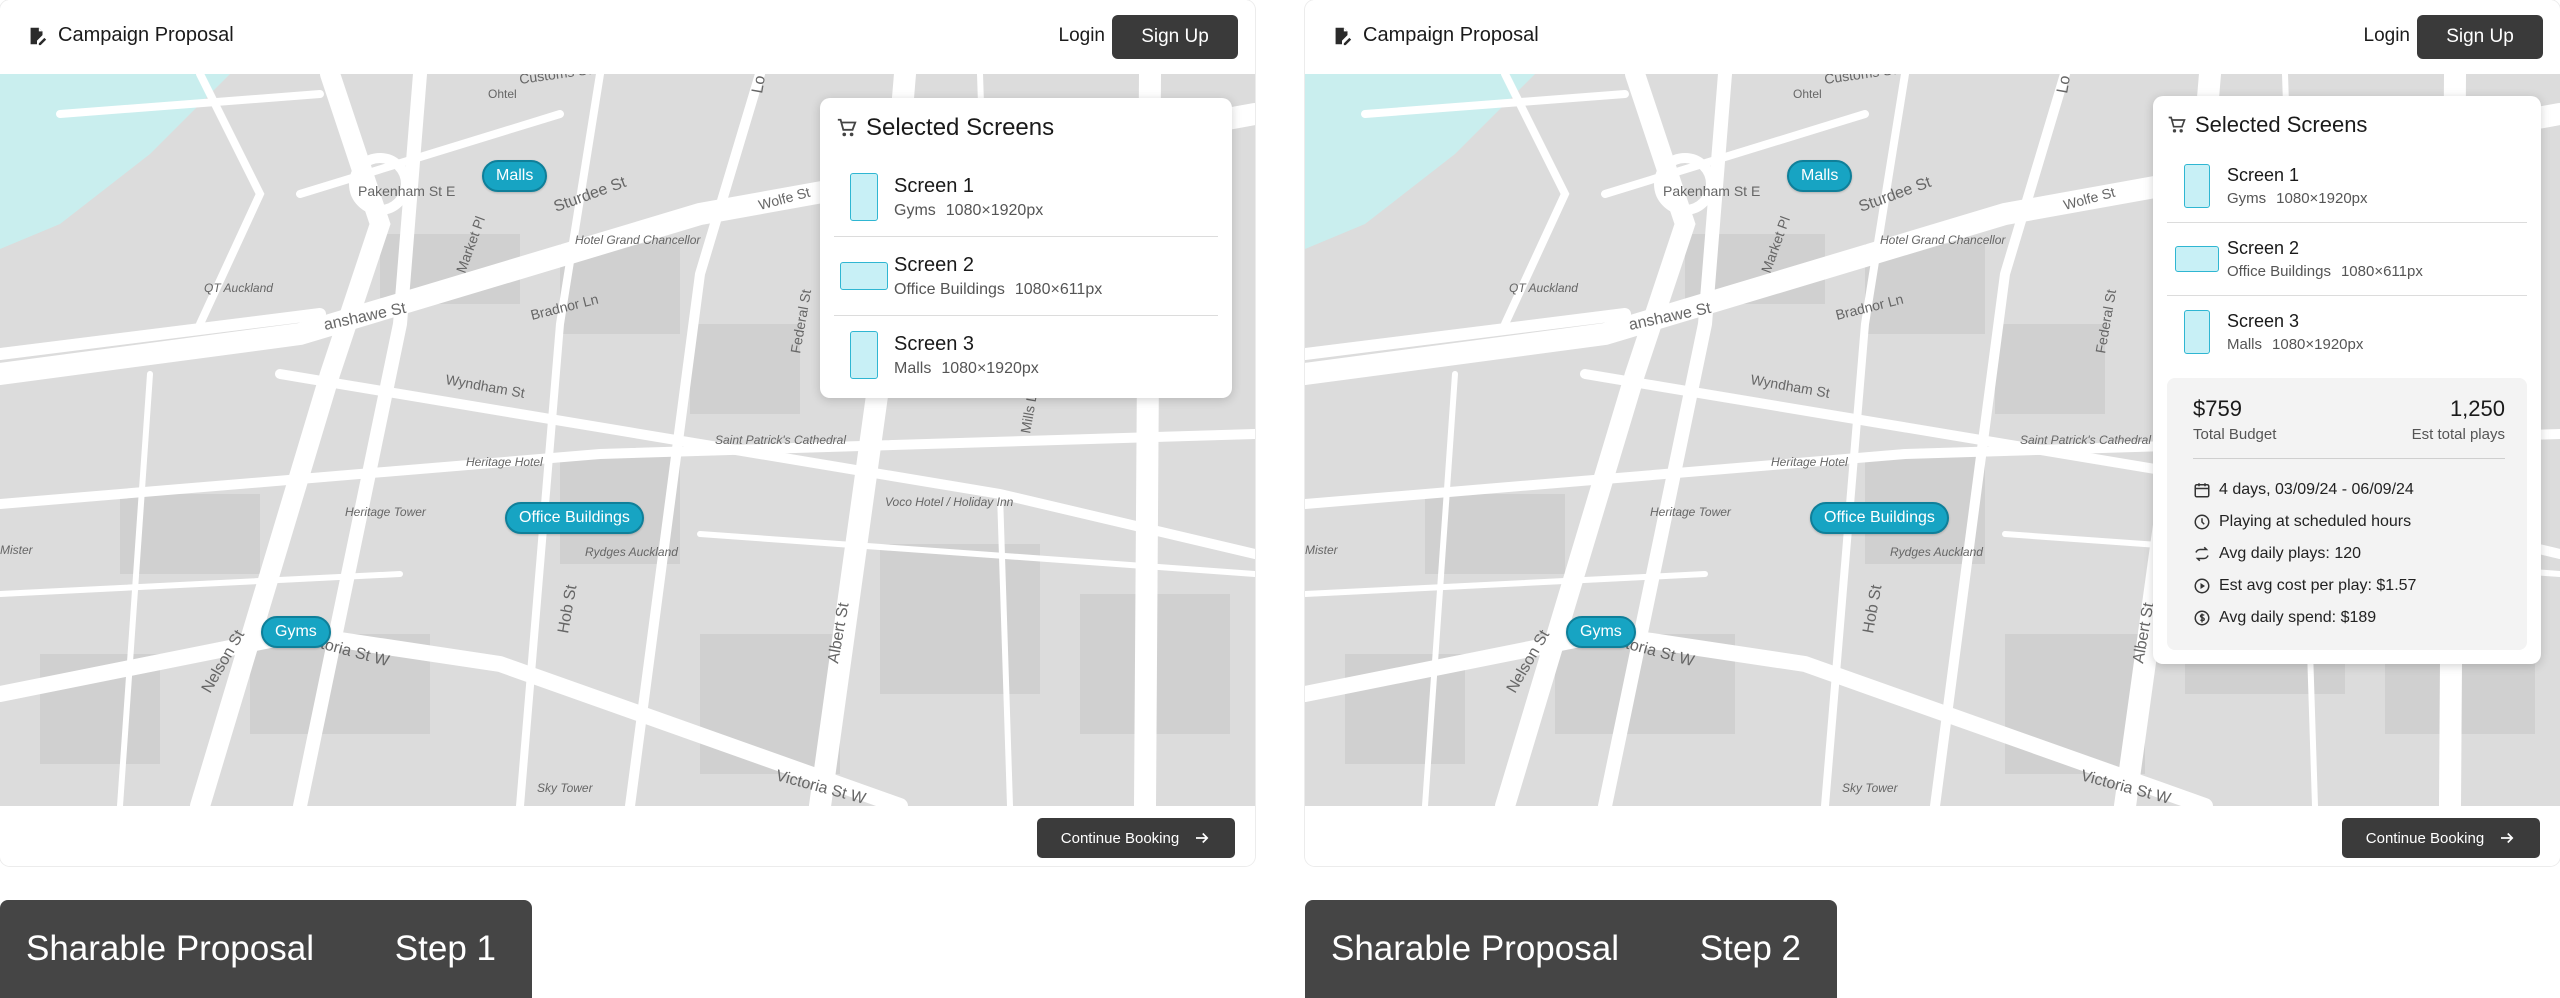  I want to click on cost-detail: Est avg cost per play: $1.57, so click(2304, 586).